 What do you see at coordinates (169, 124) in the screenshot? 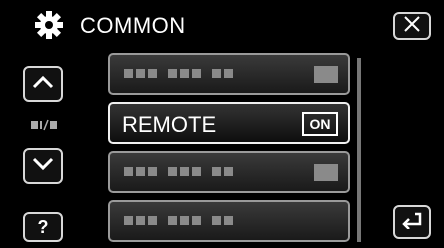
I see `menu-item-label: REMOTE` at bounding box center [169, 124].